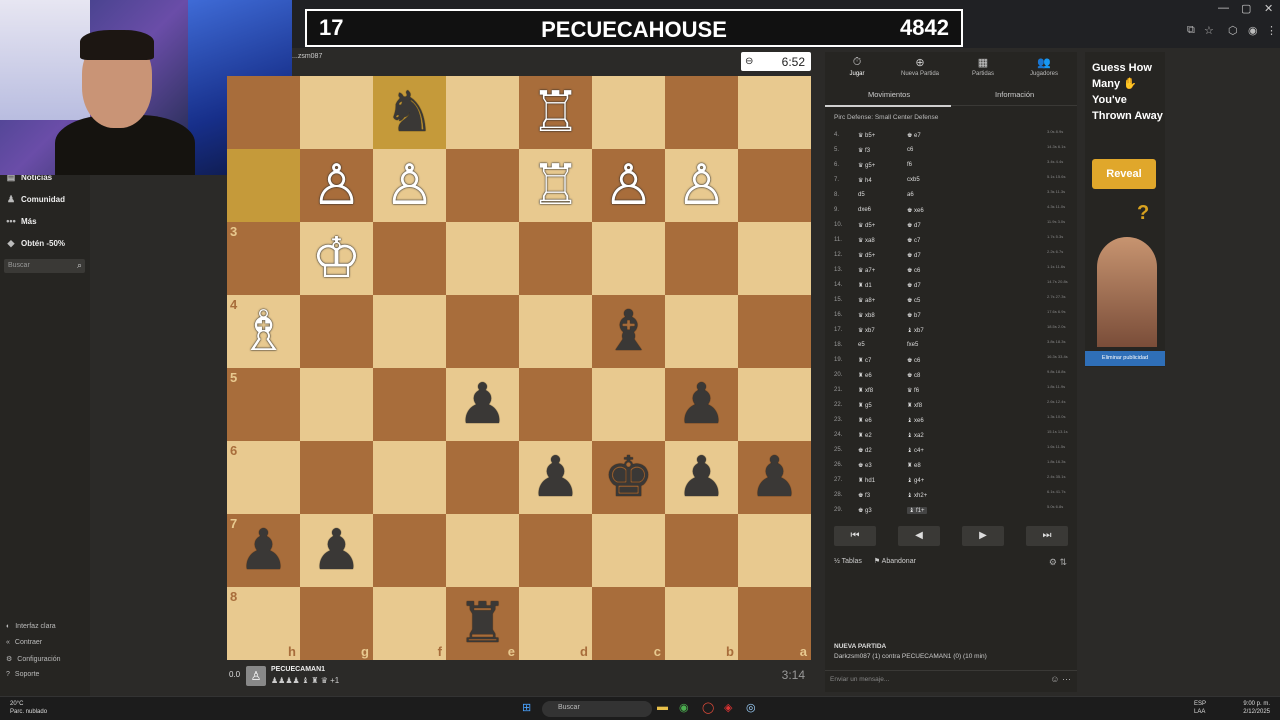 Image resolution: width=1280 pixels, height=720 pixels. Describe the element at coordinates (865, 420) in the screenshot. I see `white-move: ♜ e6` at that location.